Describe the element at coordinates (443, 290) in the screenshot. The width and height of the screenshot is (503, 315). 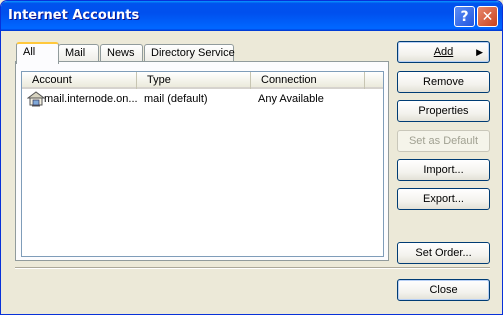
I see `close-button: Close` at that location.